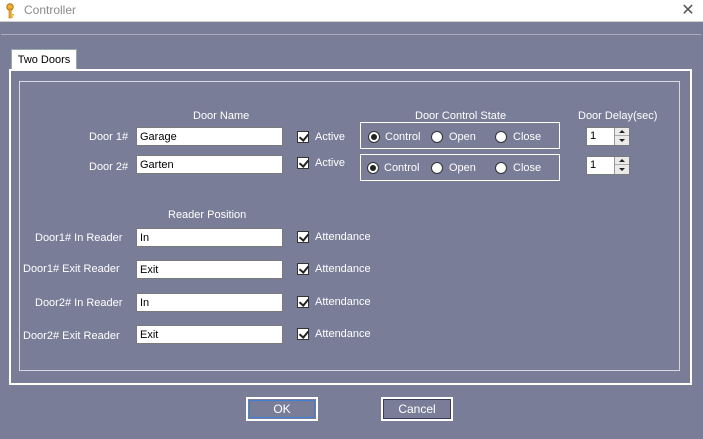 The width and height of the screenshot is (703, 439). What do you see at coordinates (109, 137) in the screenshot?
I see `door1-label: Door 1#` at bounding box center [109, 137].